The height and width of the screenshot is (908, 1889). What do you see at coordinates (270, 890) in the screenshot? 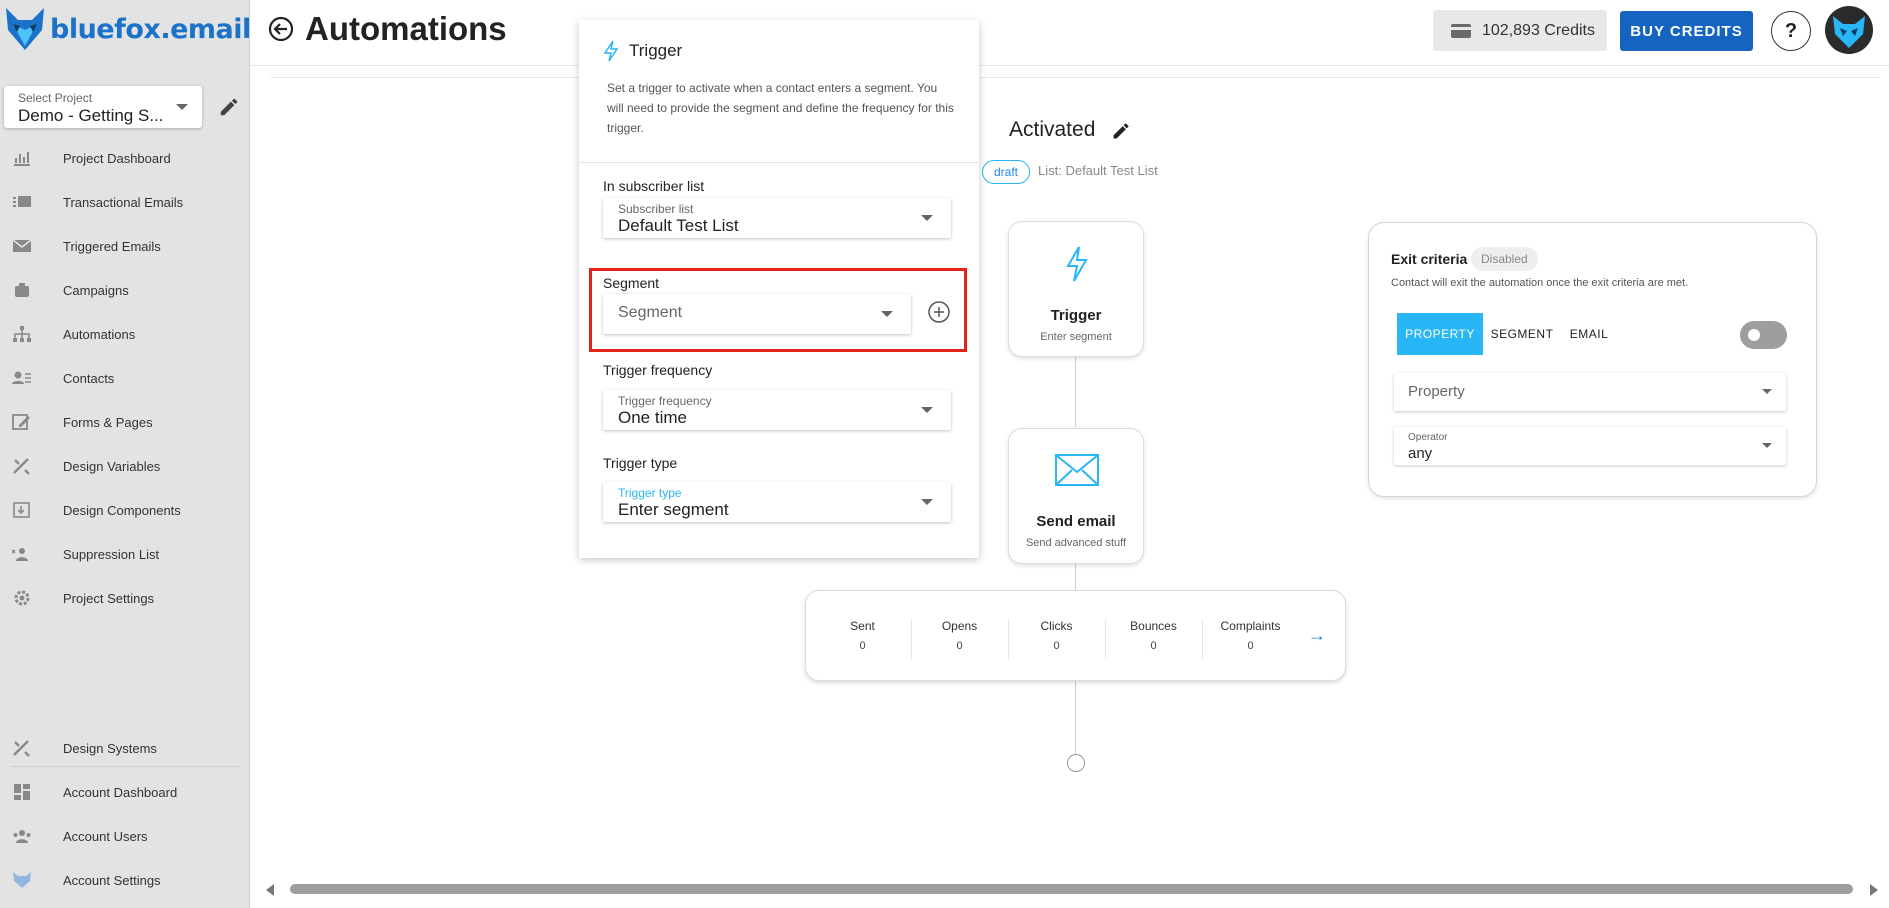
I see `scroll-left-arrow` at bounding box center [270, 890].